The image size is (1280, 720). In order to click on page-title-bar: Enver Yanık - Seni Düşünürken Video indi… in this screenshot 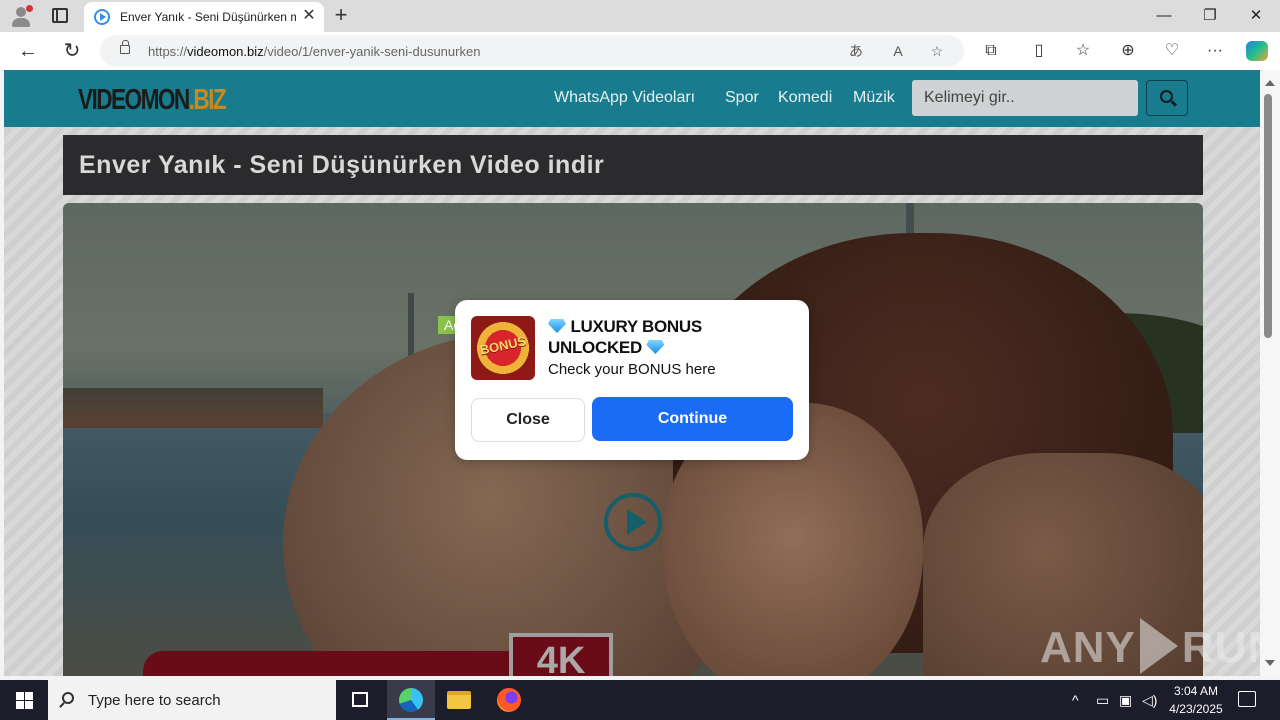, I will do `click(633, 165)`.